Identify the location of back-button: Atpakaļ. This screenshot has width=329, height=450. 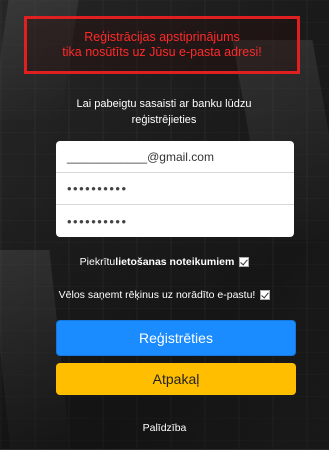
(176, 379).